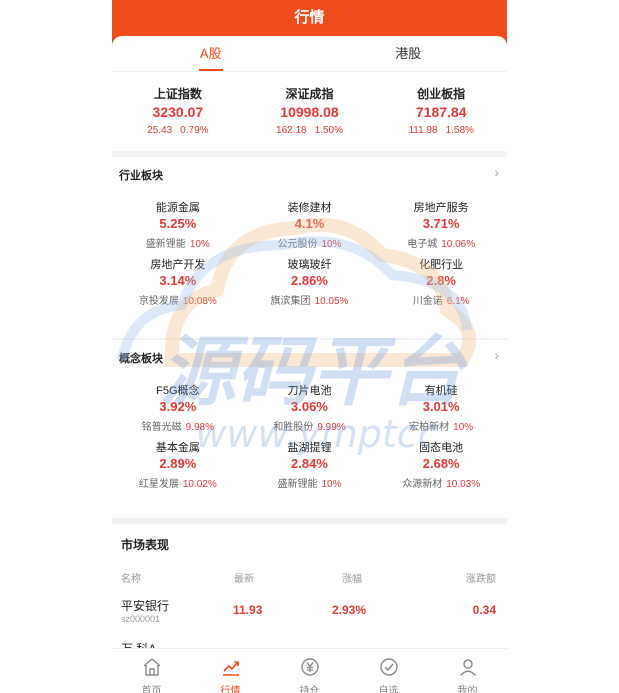  What do you see at coordinates (422, 244) in the screenshot?
I see `leading-stock-name: 电子城` at bounding box center [422, 244].